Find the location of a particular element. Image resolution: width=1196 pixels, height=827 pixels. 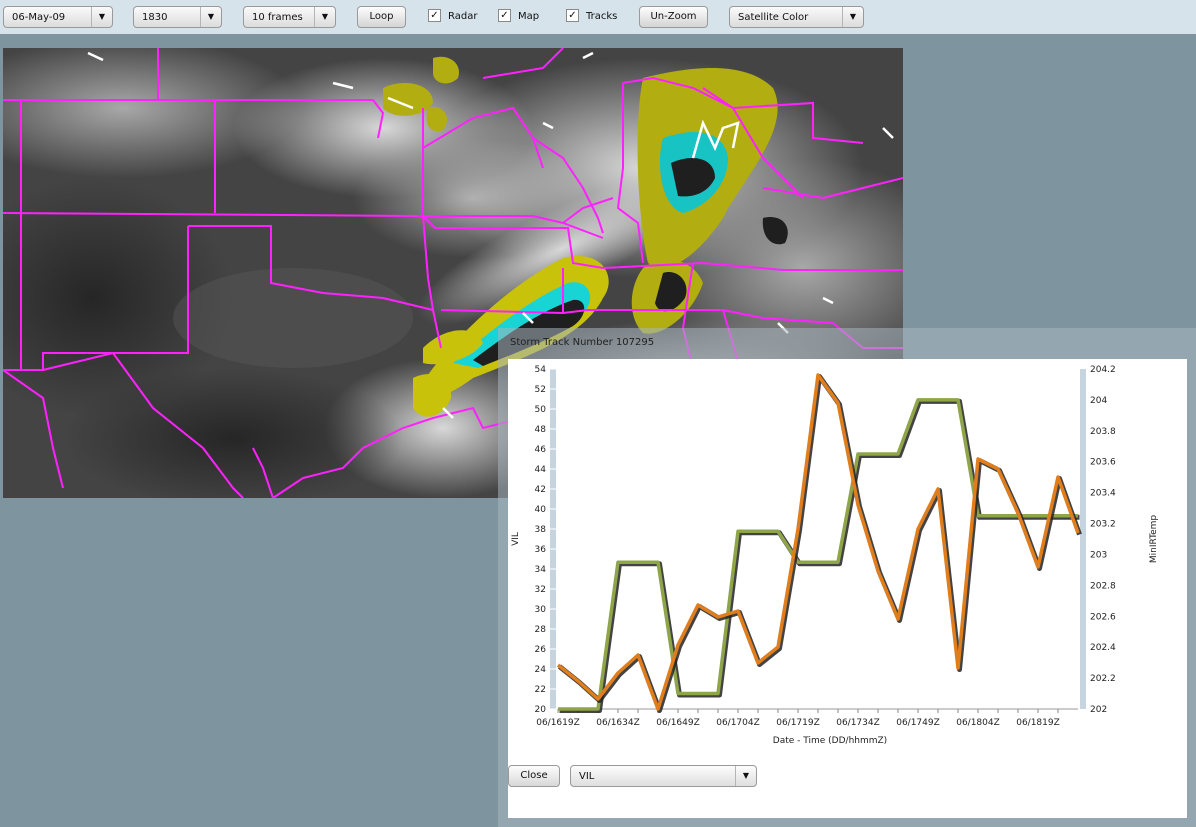

imagery-dropdown: Satellite Color ▼ is located at coordinates (796, 17).